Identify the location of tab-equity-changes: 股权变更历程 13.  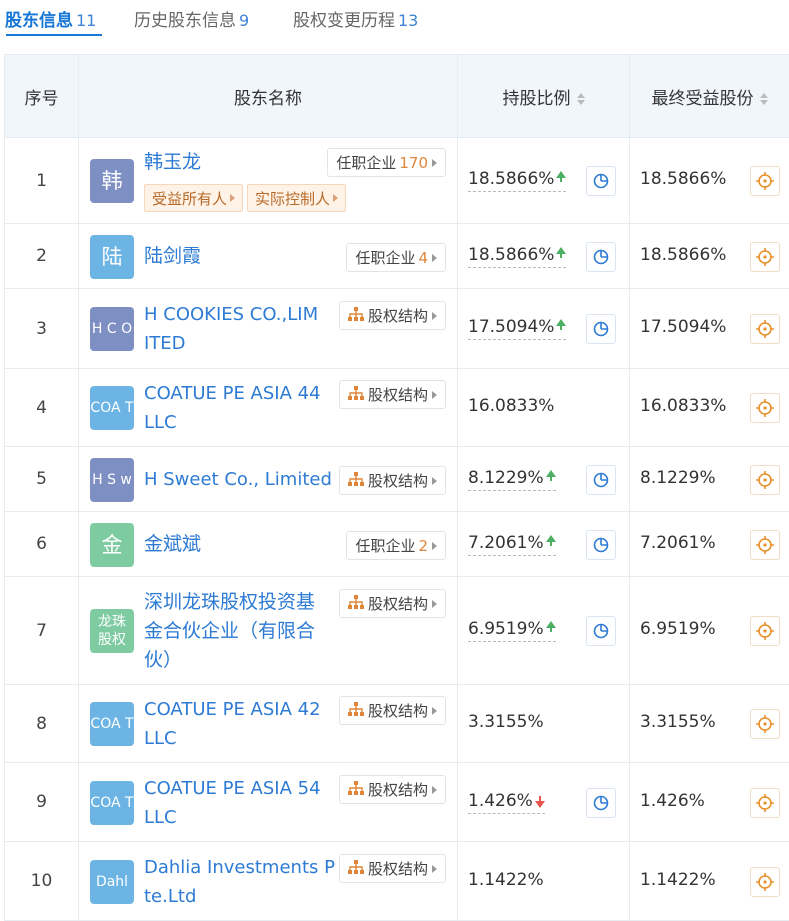
(355, 18).